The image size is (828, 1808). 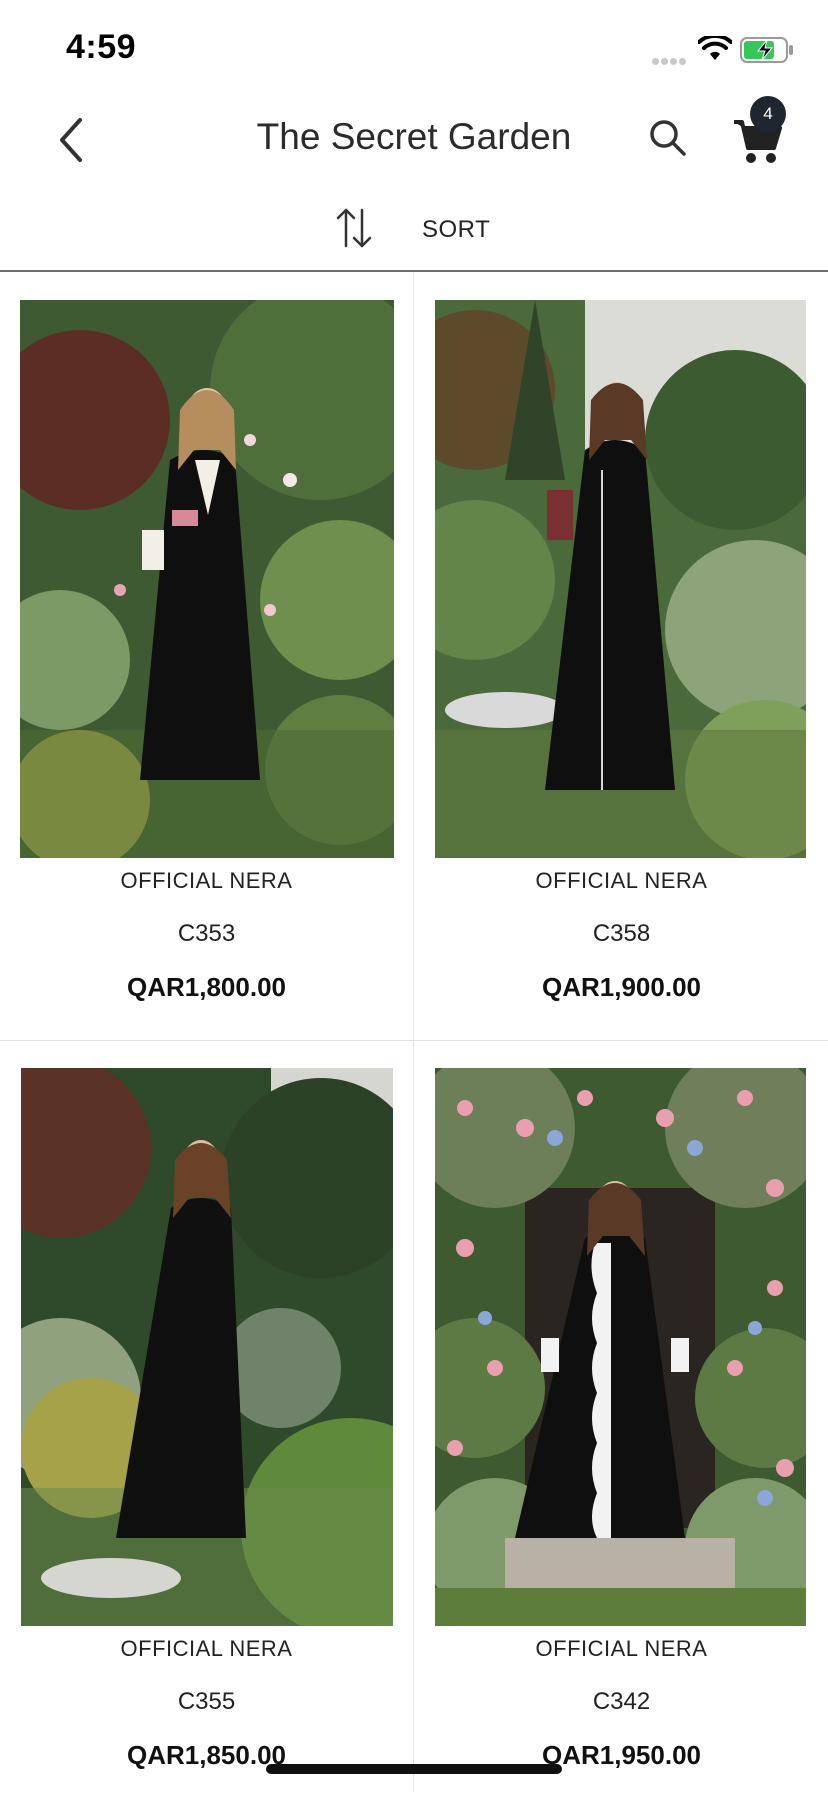 I want to click on sort-arrows-icon, so click(x=354, y=228).